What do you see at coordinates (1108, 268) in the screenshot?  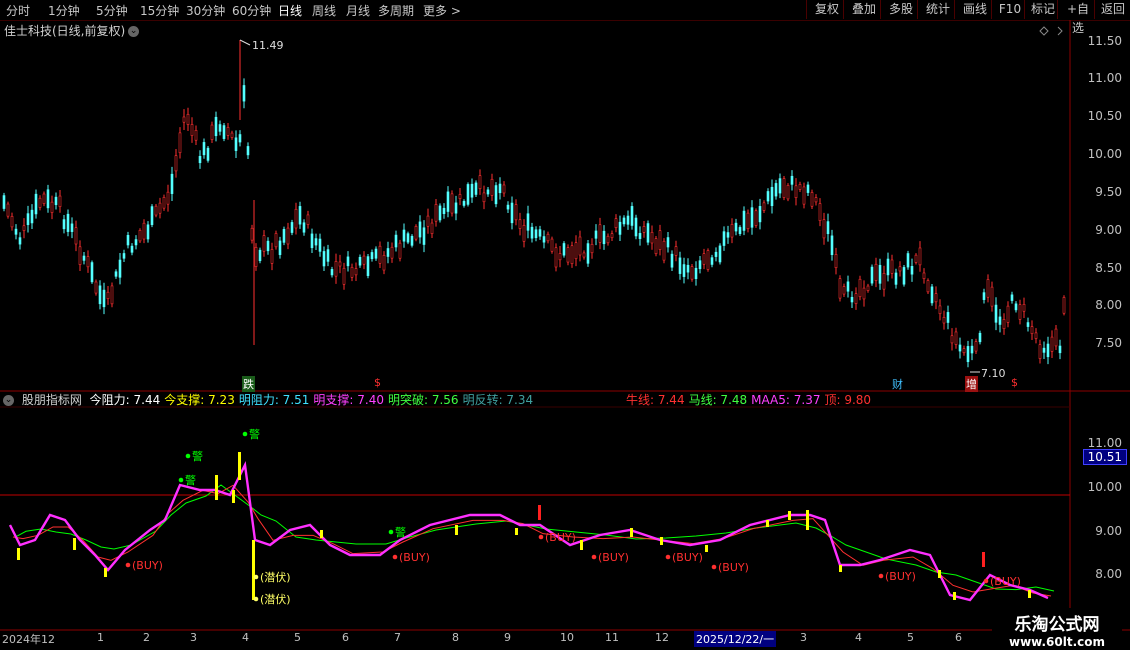 I see `y-tick: 8.50` at bounding box center [1108, 268].